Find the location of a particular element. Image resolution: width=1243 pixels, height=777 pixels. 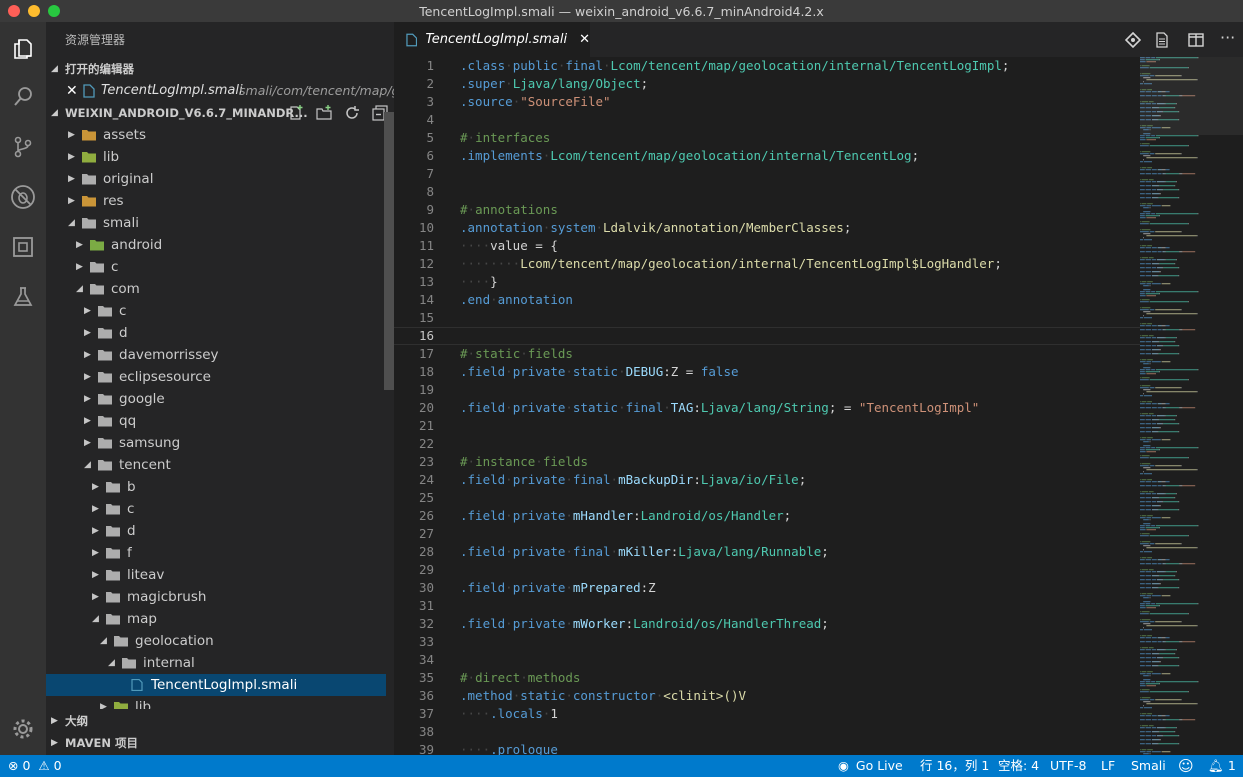

tree-folder-item: ▶ magicbrush is located at coordinates (216, 597).